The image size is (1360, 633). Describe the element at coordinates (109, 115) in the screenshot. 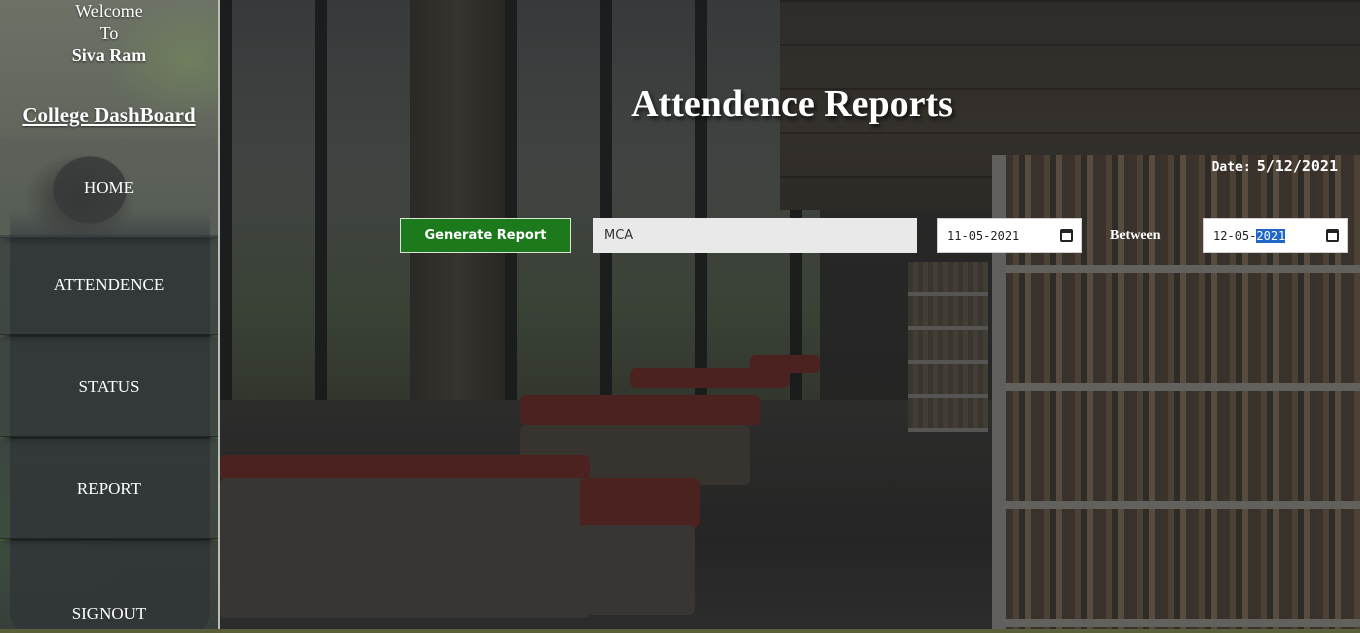

I see `dashboard-title: College DashBoard` at that location.